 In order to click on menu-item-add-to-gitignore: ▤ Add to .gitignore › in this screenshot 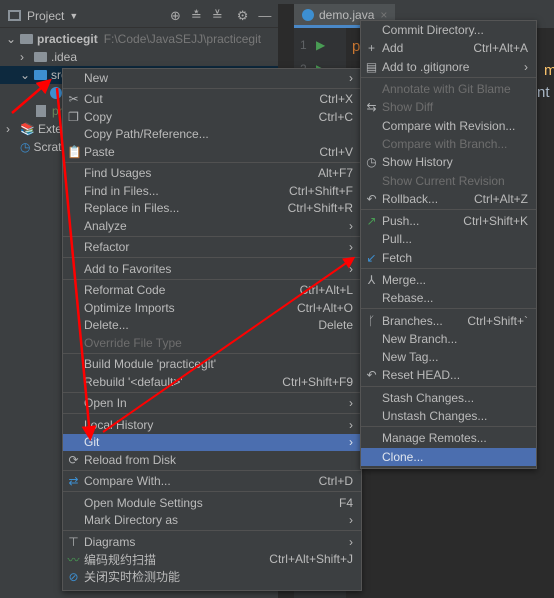, I will do `click(448, 67)`.